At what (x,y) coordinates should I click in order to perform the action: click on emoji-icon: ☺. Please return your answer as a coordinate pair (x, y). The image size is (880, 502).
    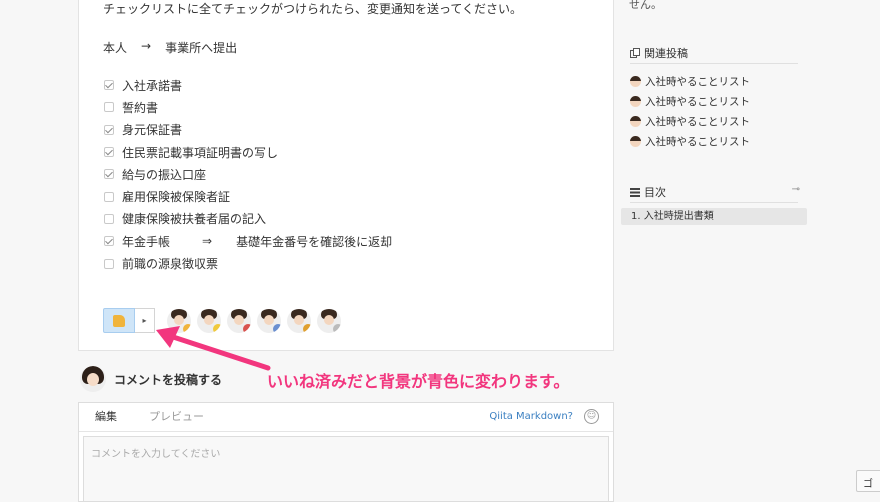
    Looking at the image, I should click on (591, 416).